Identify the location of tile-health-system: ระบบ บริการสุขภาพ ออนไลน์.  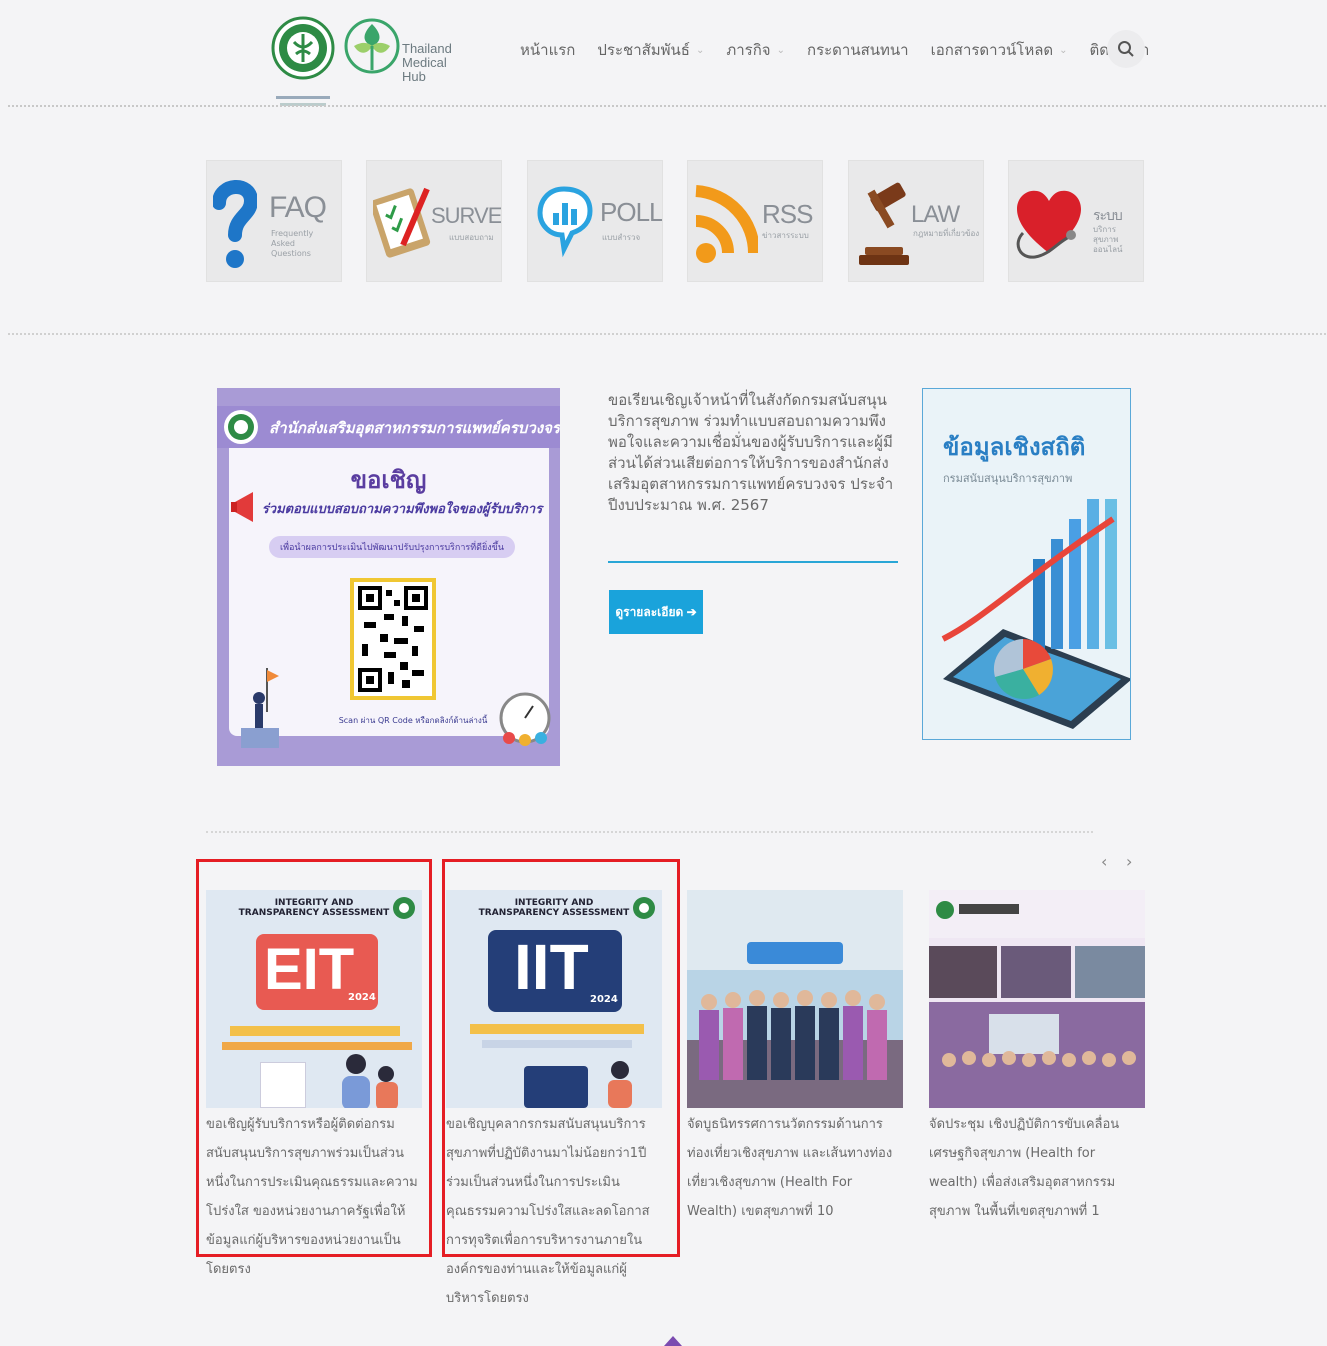
(1076, 221).